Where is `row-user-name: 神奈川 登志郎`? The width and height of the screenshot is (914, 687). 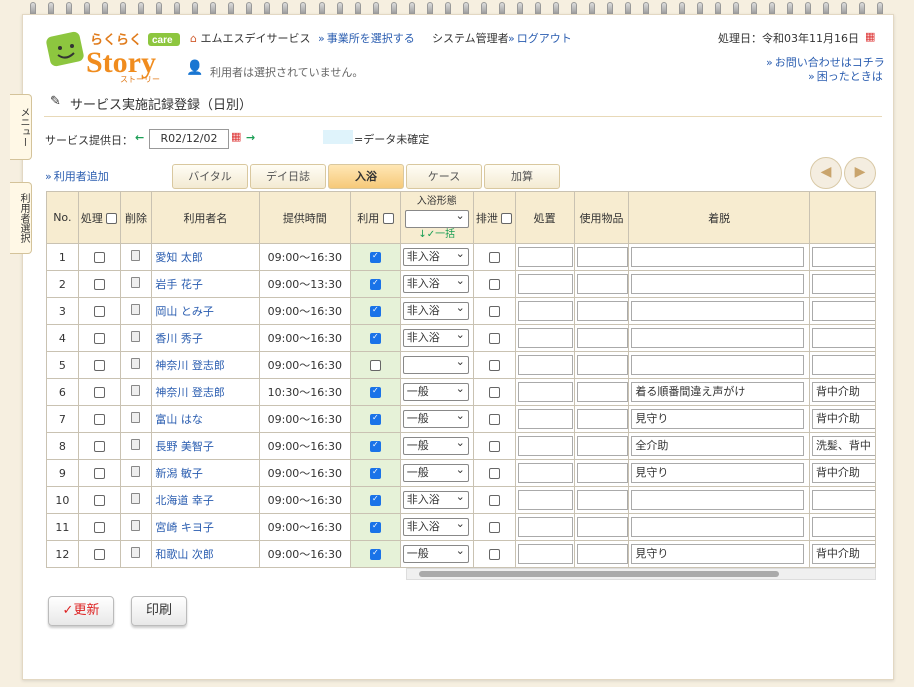
row-user-name: 神奈川 登志郎 is located at coordinates (205, 392).